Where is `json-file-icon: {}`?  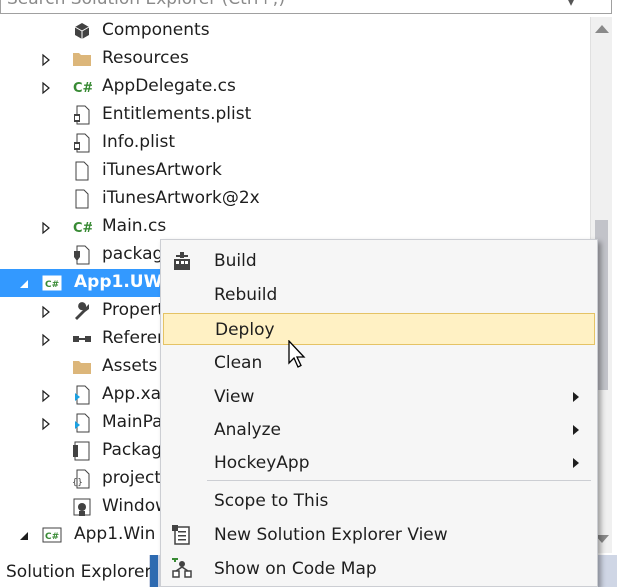
json-file-icon: {} is located at coordinates (82, 479).